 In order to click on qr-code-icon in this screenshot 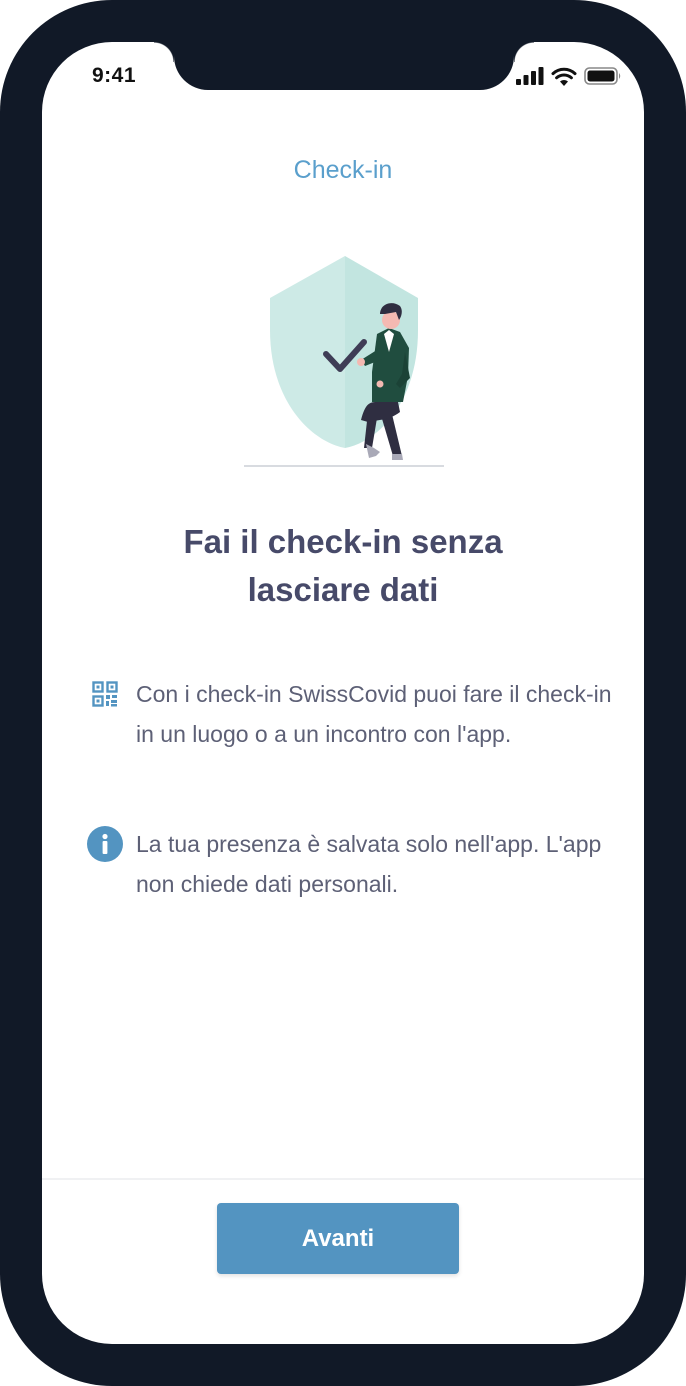, I will do `click(105, 694)`.